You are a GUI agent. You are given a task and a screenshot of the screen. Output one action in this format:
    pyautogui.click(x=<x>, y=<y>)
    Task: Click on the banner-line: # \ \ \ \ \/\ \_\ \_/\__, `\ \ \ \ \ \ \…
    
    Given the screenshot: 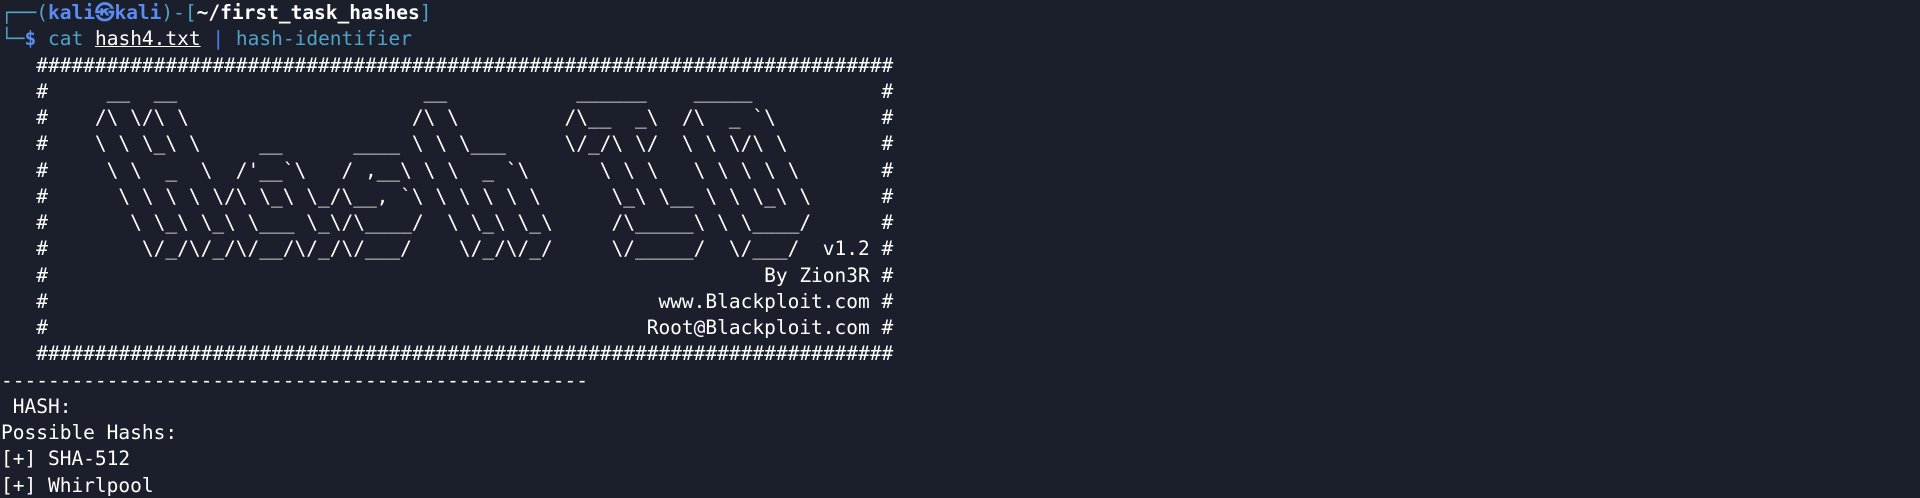 What is the action you would take?
    pyautogui.click(x=447, y=196)
    